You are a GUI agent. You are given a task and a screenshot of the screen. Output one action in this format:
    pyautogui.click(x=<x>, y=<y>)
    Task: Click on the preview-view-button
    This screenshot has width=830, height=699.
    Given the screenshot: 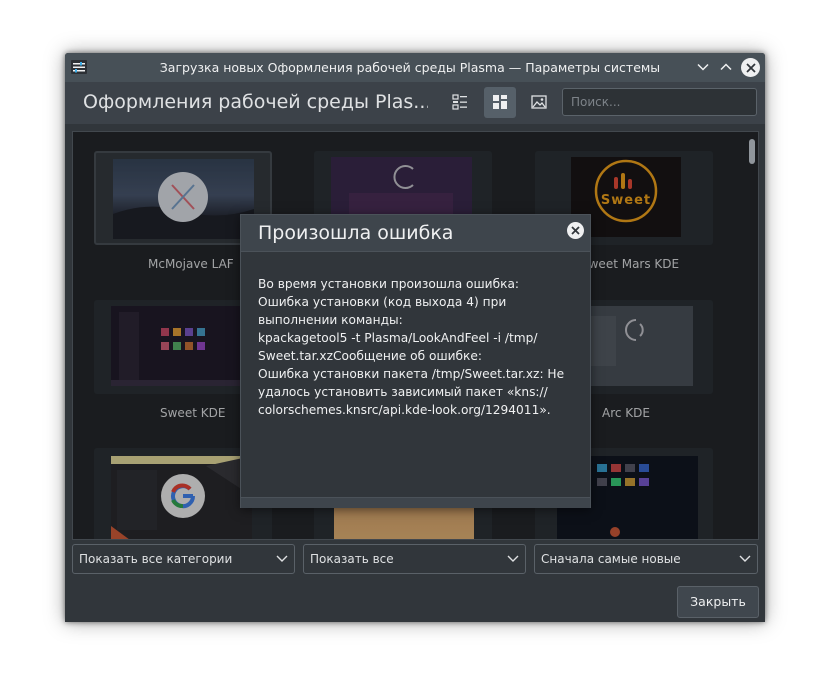 What is the action you would take?
    pyautogui.click(x=539, y=102)
    